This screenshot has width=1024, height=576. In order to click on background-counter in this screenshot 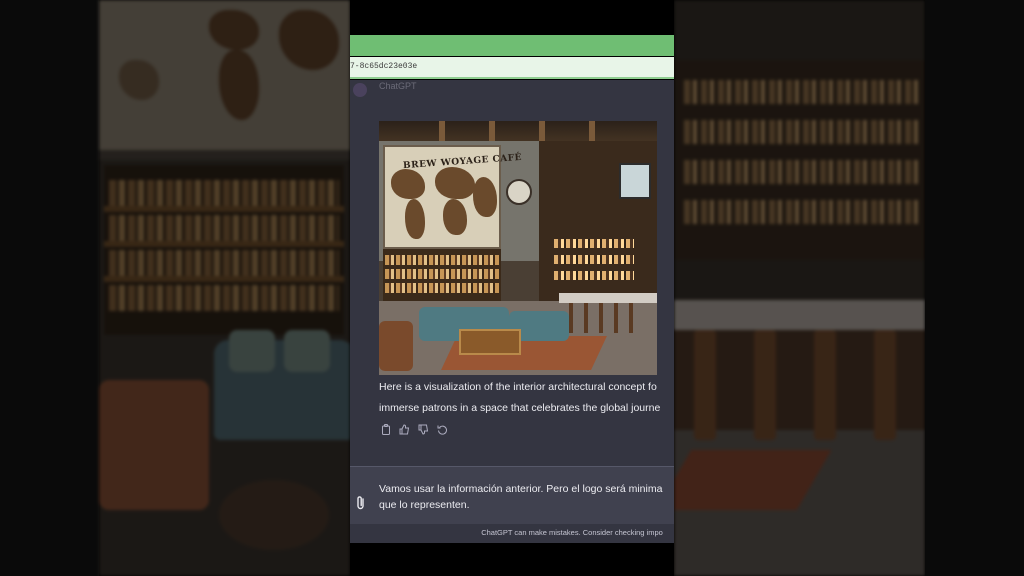, I will do `click(799, 315)`.